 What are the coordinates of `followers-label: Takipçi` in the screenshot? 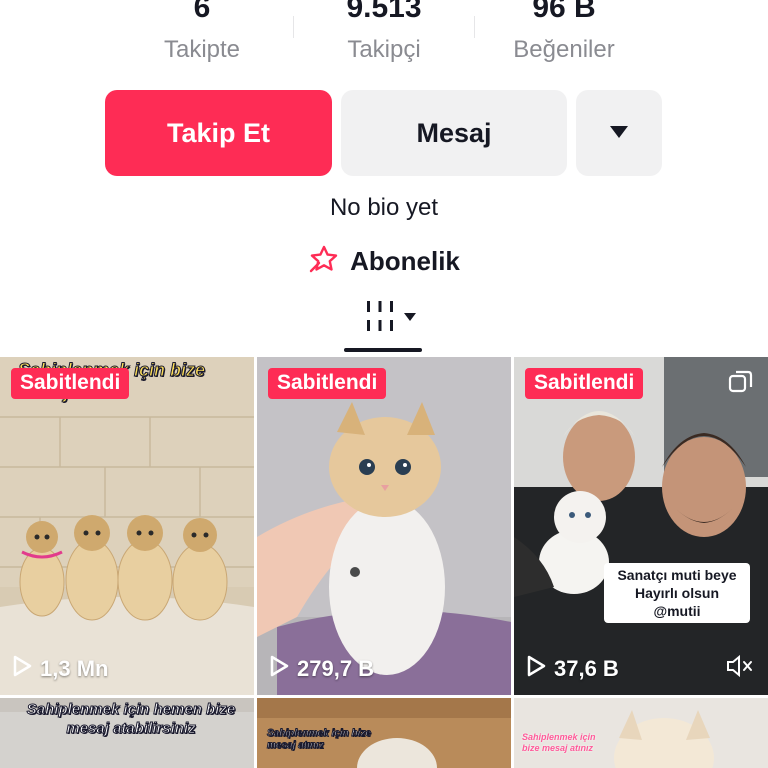 It's located at (384, 49).